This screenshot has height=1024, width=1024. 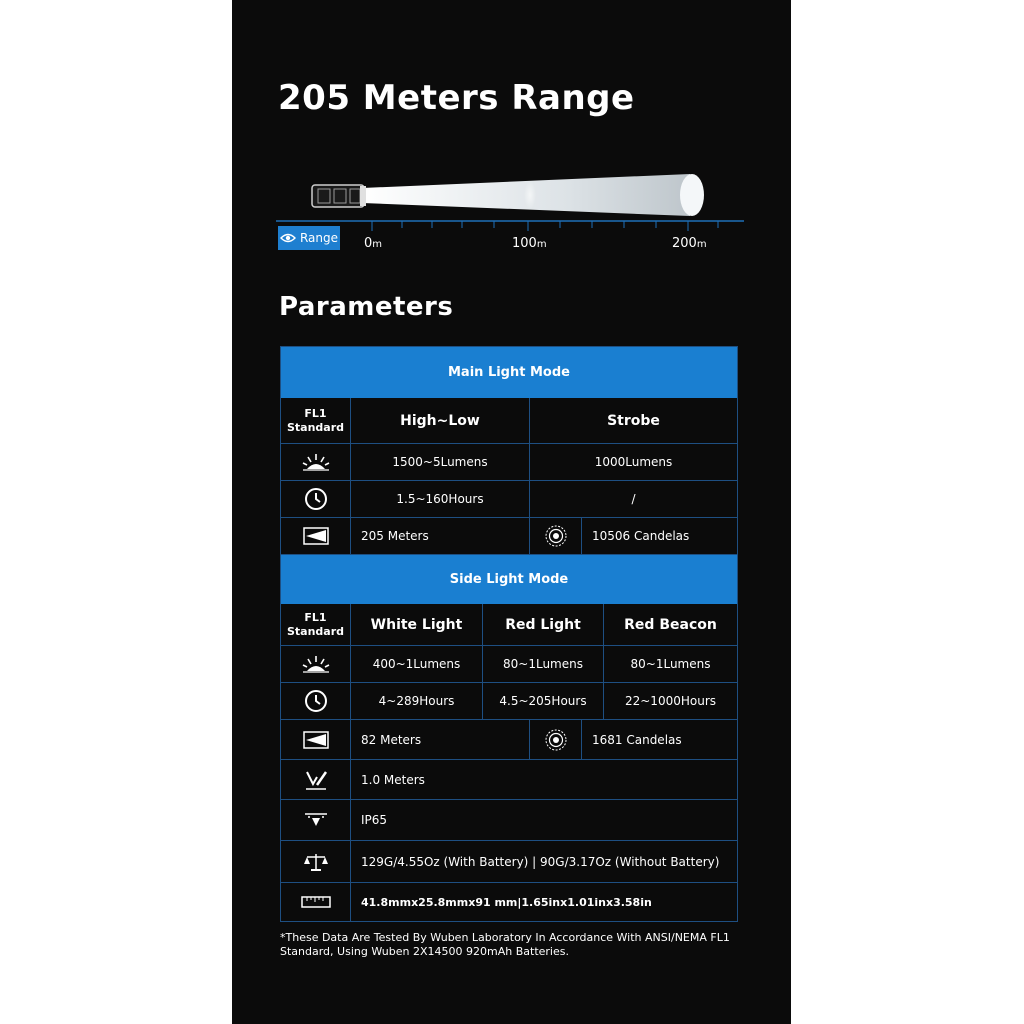 What do you see at coordinates (316, 625) in the screenshot?
I see `side-standard-label: FL1 Standard` at bounding box center [316, 625].